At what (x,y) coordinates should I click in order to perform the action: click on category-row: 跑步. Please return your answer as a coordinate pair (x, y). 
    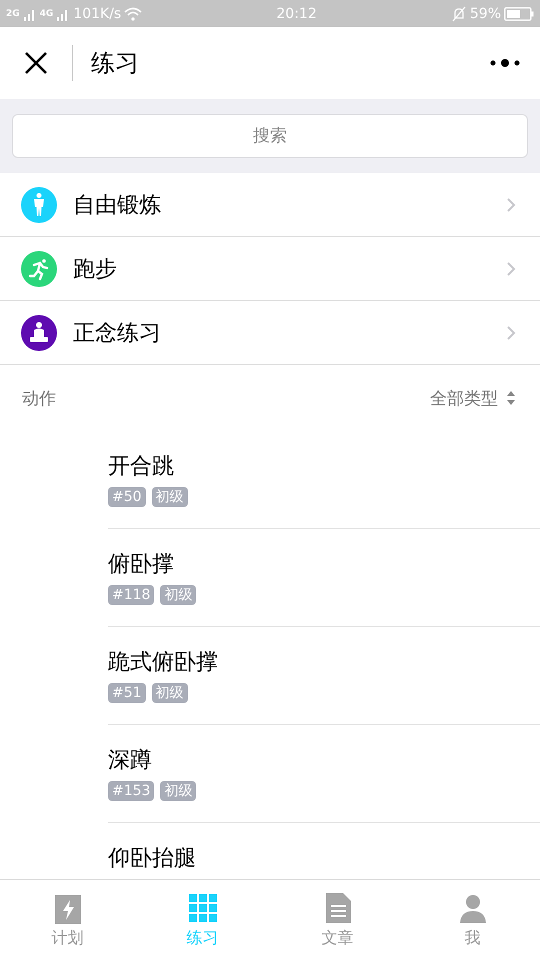
    Looking at the image, I should click on (270, 269).